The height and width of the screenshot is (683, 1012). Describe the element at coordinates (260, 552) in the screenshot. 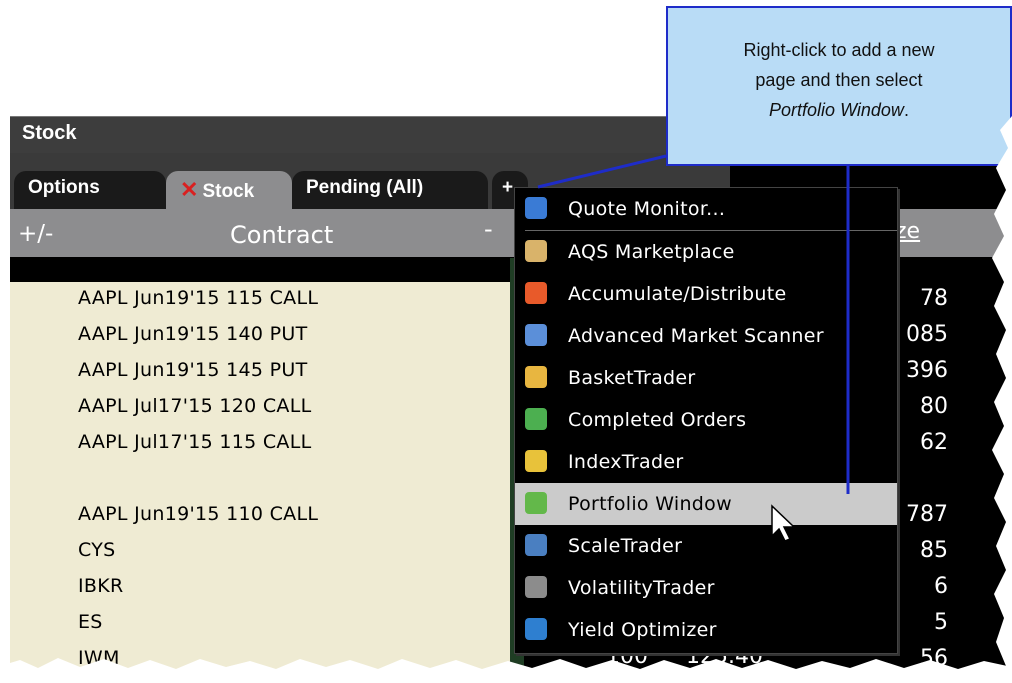

I see `table-row: CYS` at that location.